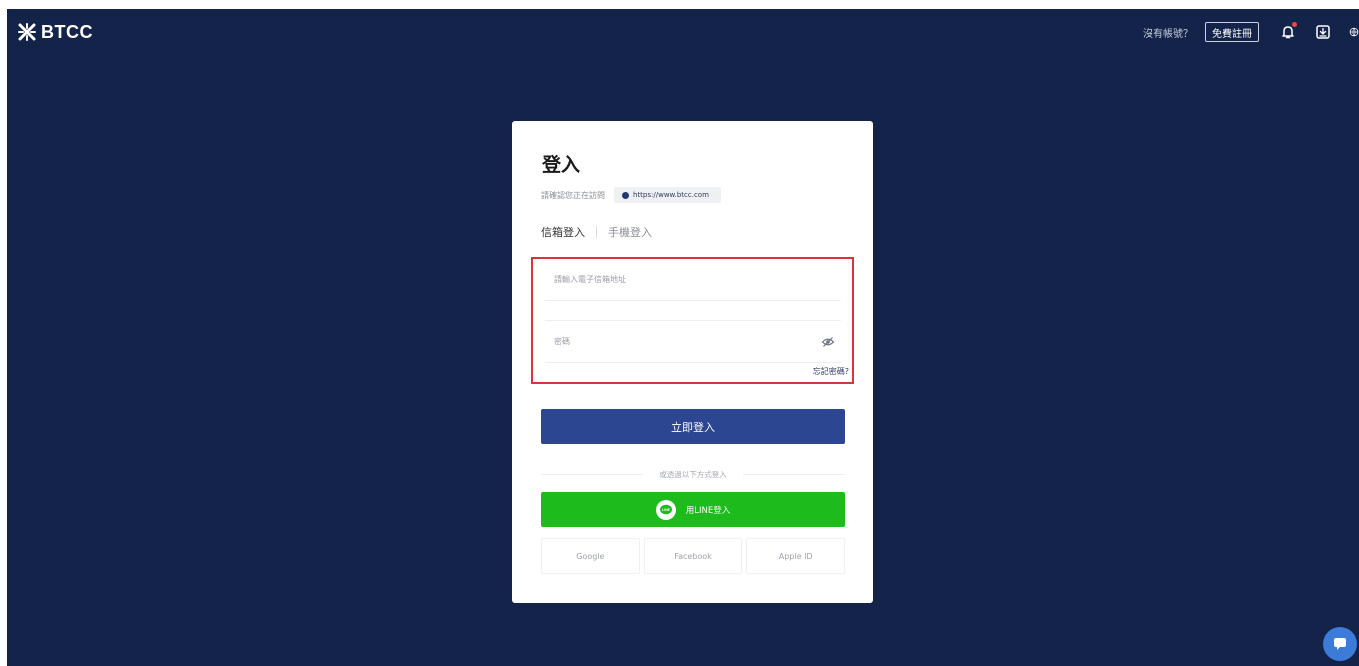  Describe the element at coordinates (563, 232) in the screenshot. I see `tab-email-login: 信箱登入` at that location.